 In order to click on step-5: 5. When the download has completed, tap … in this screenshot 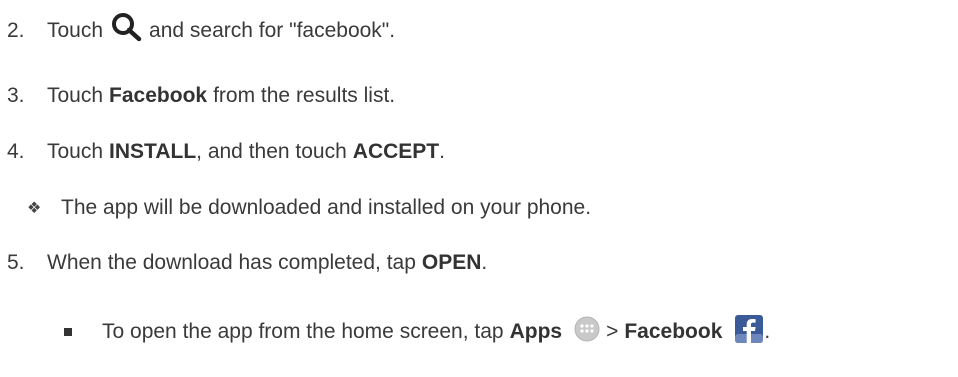, I will do `click(247, 263)`.